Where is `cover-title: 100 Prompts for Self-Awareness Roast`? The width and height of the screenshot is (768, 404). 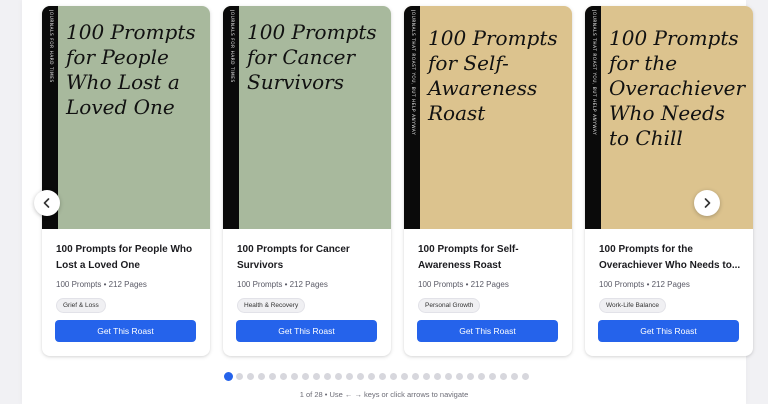
cover-title: 100 Prompts for Self-Awareness Roast is located at coordinates (493, 75).